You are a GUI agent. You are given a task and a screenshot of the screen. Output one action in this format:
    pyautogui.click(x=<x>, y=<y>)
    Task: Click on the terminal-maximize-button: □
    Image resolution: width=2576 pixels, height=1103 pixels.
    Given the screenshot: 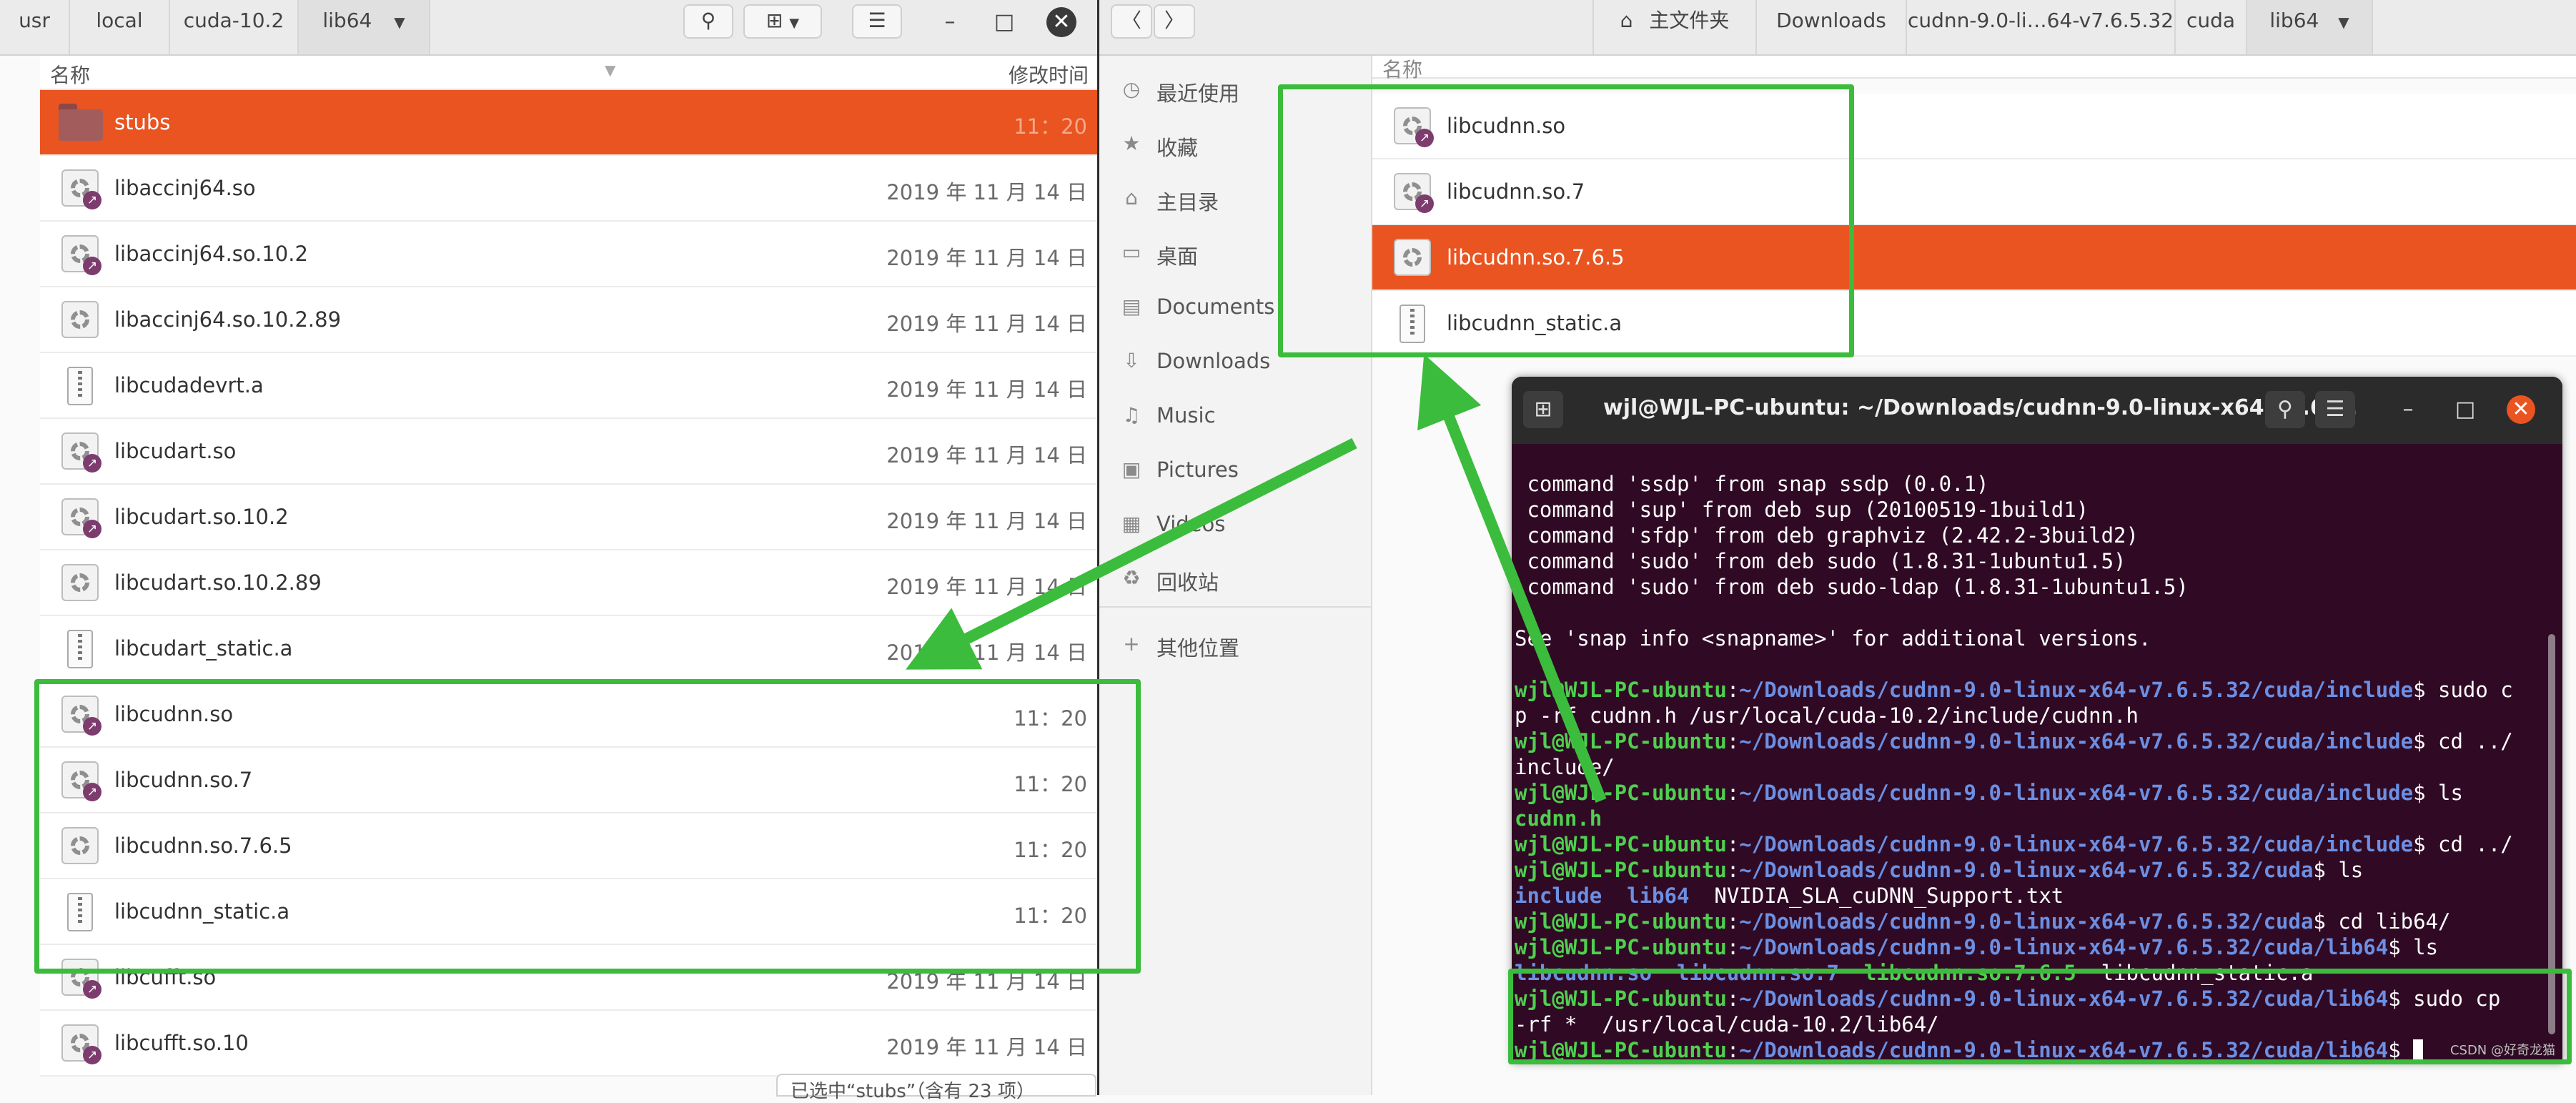 What is the action you would take?
    pyautogui.click(x=2465, y=409)
    